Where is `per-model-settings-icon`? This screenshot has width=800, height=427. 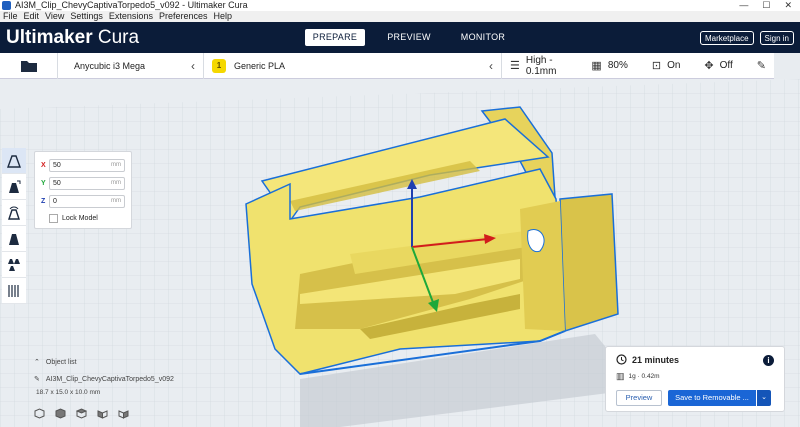 per-model-settings-icon is located at coordinates (14, 264).